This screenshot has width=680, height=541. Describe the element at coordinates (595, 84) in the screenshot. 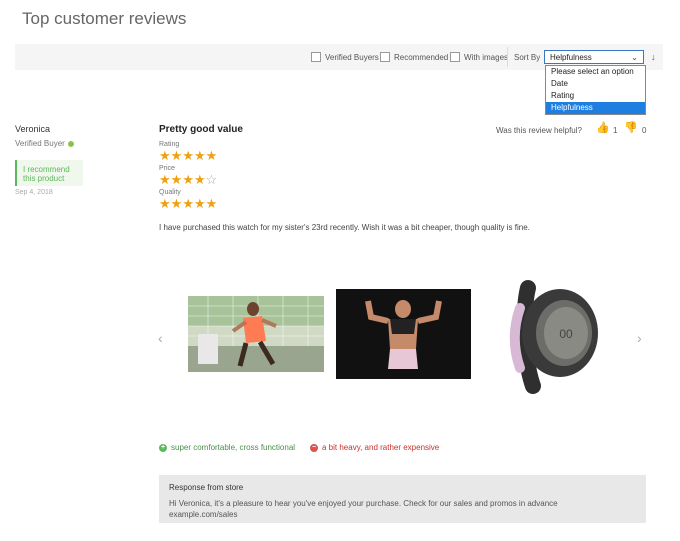

I see `sort-option: Date` at that location.